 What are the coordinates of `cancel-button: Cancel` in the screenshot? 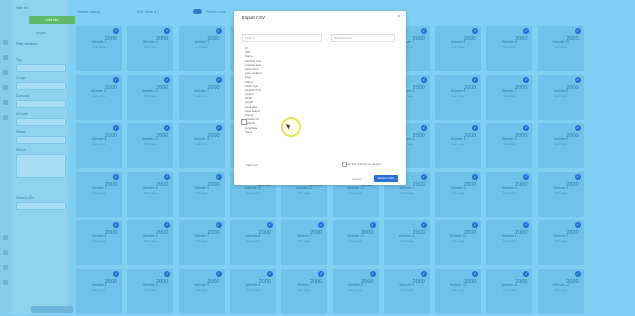 It's located at (356, 179).